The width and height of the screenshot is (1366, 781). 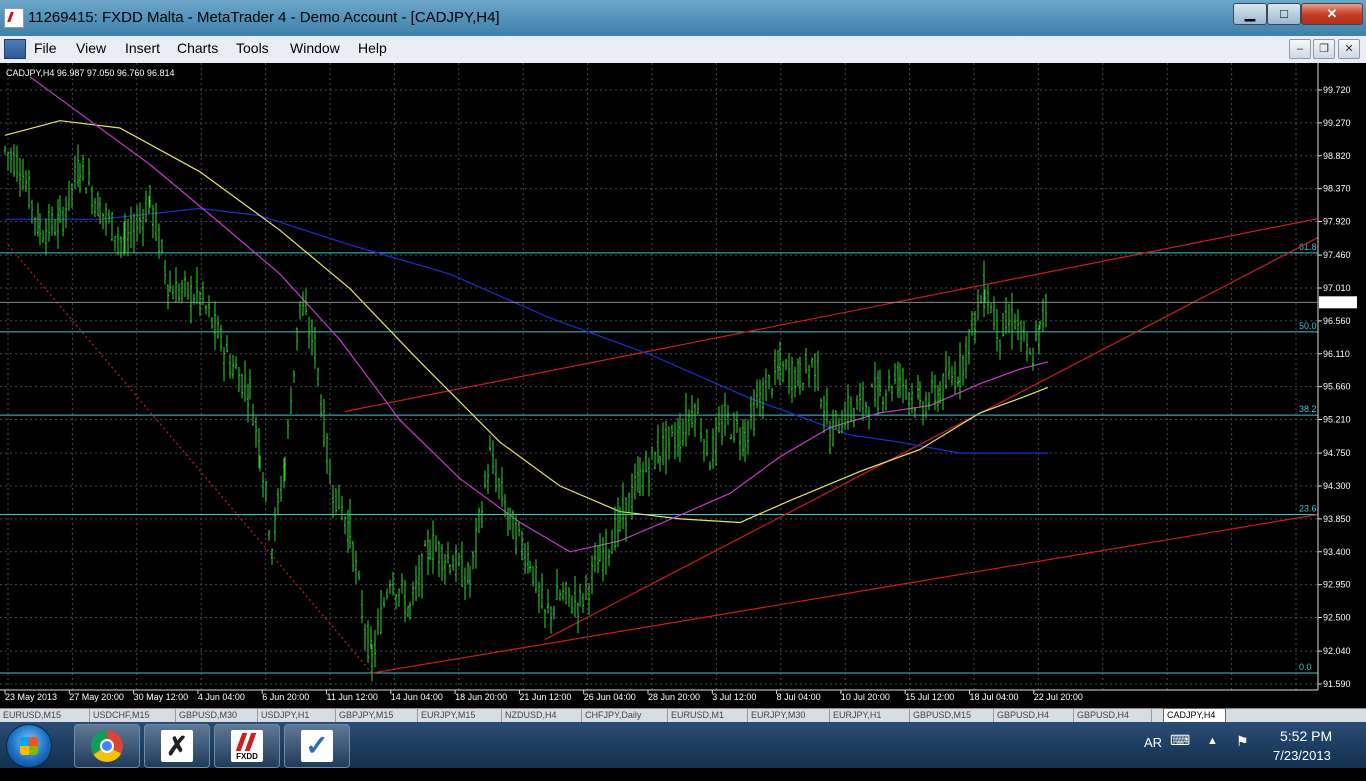 What do you see at coordinates (1337, 519) in the screenshot?
I see `price-label: 93.850` at bounding box center [1337, 519].